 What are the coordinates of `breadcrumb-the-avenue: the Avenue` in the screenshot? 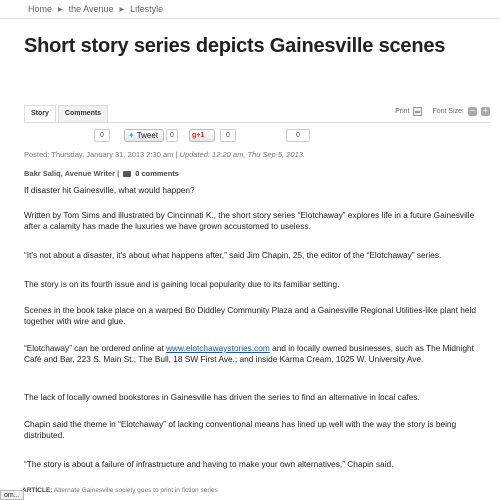 It's located at (91, 9).